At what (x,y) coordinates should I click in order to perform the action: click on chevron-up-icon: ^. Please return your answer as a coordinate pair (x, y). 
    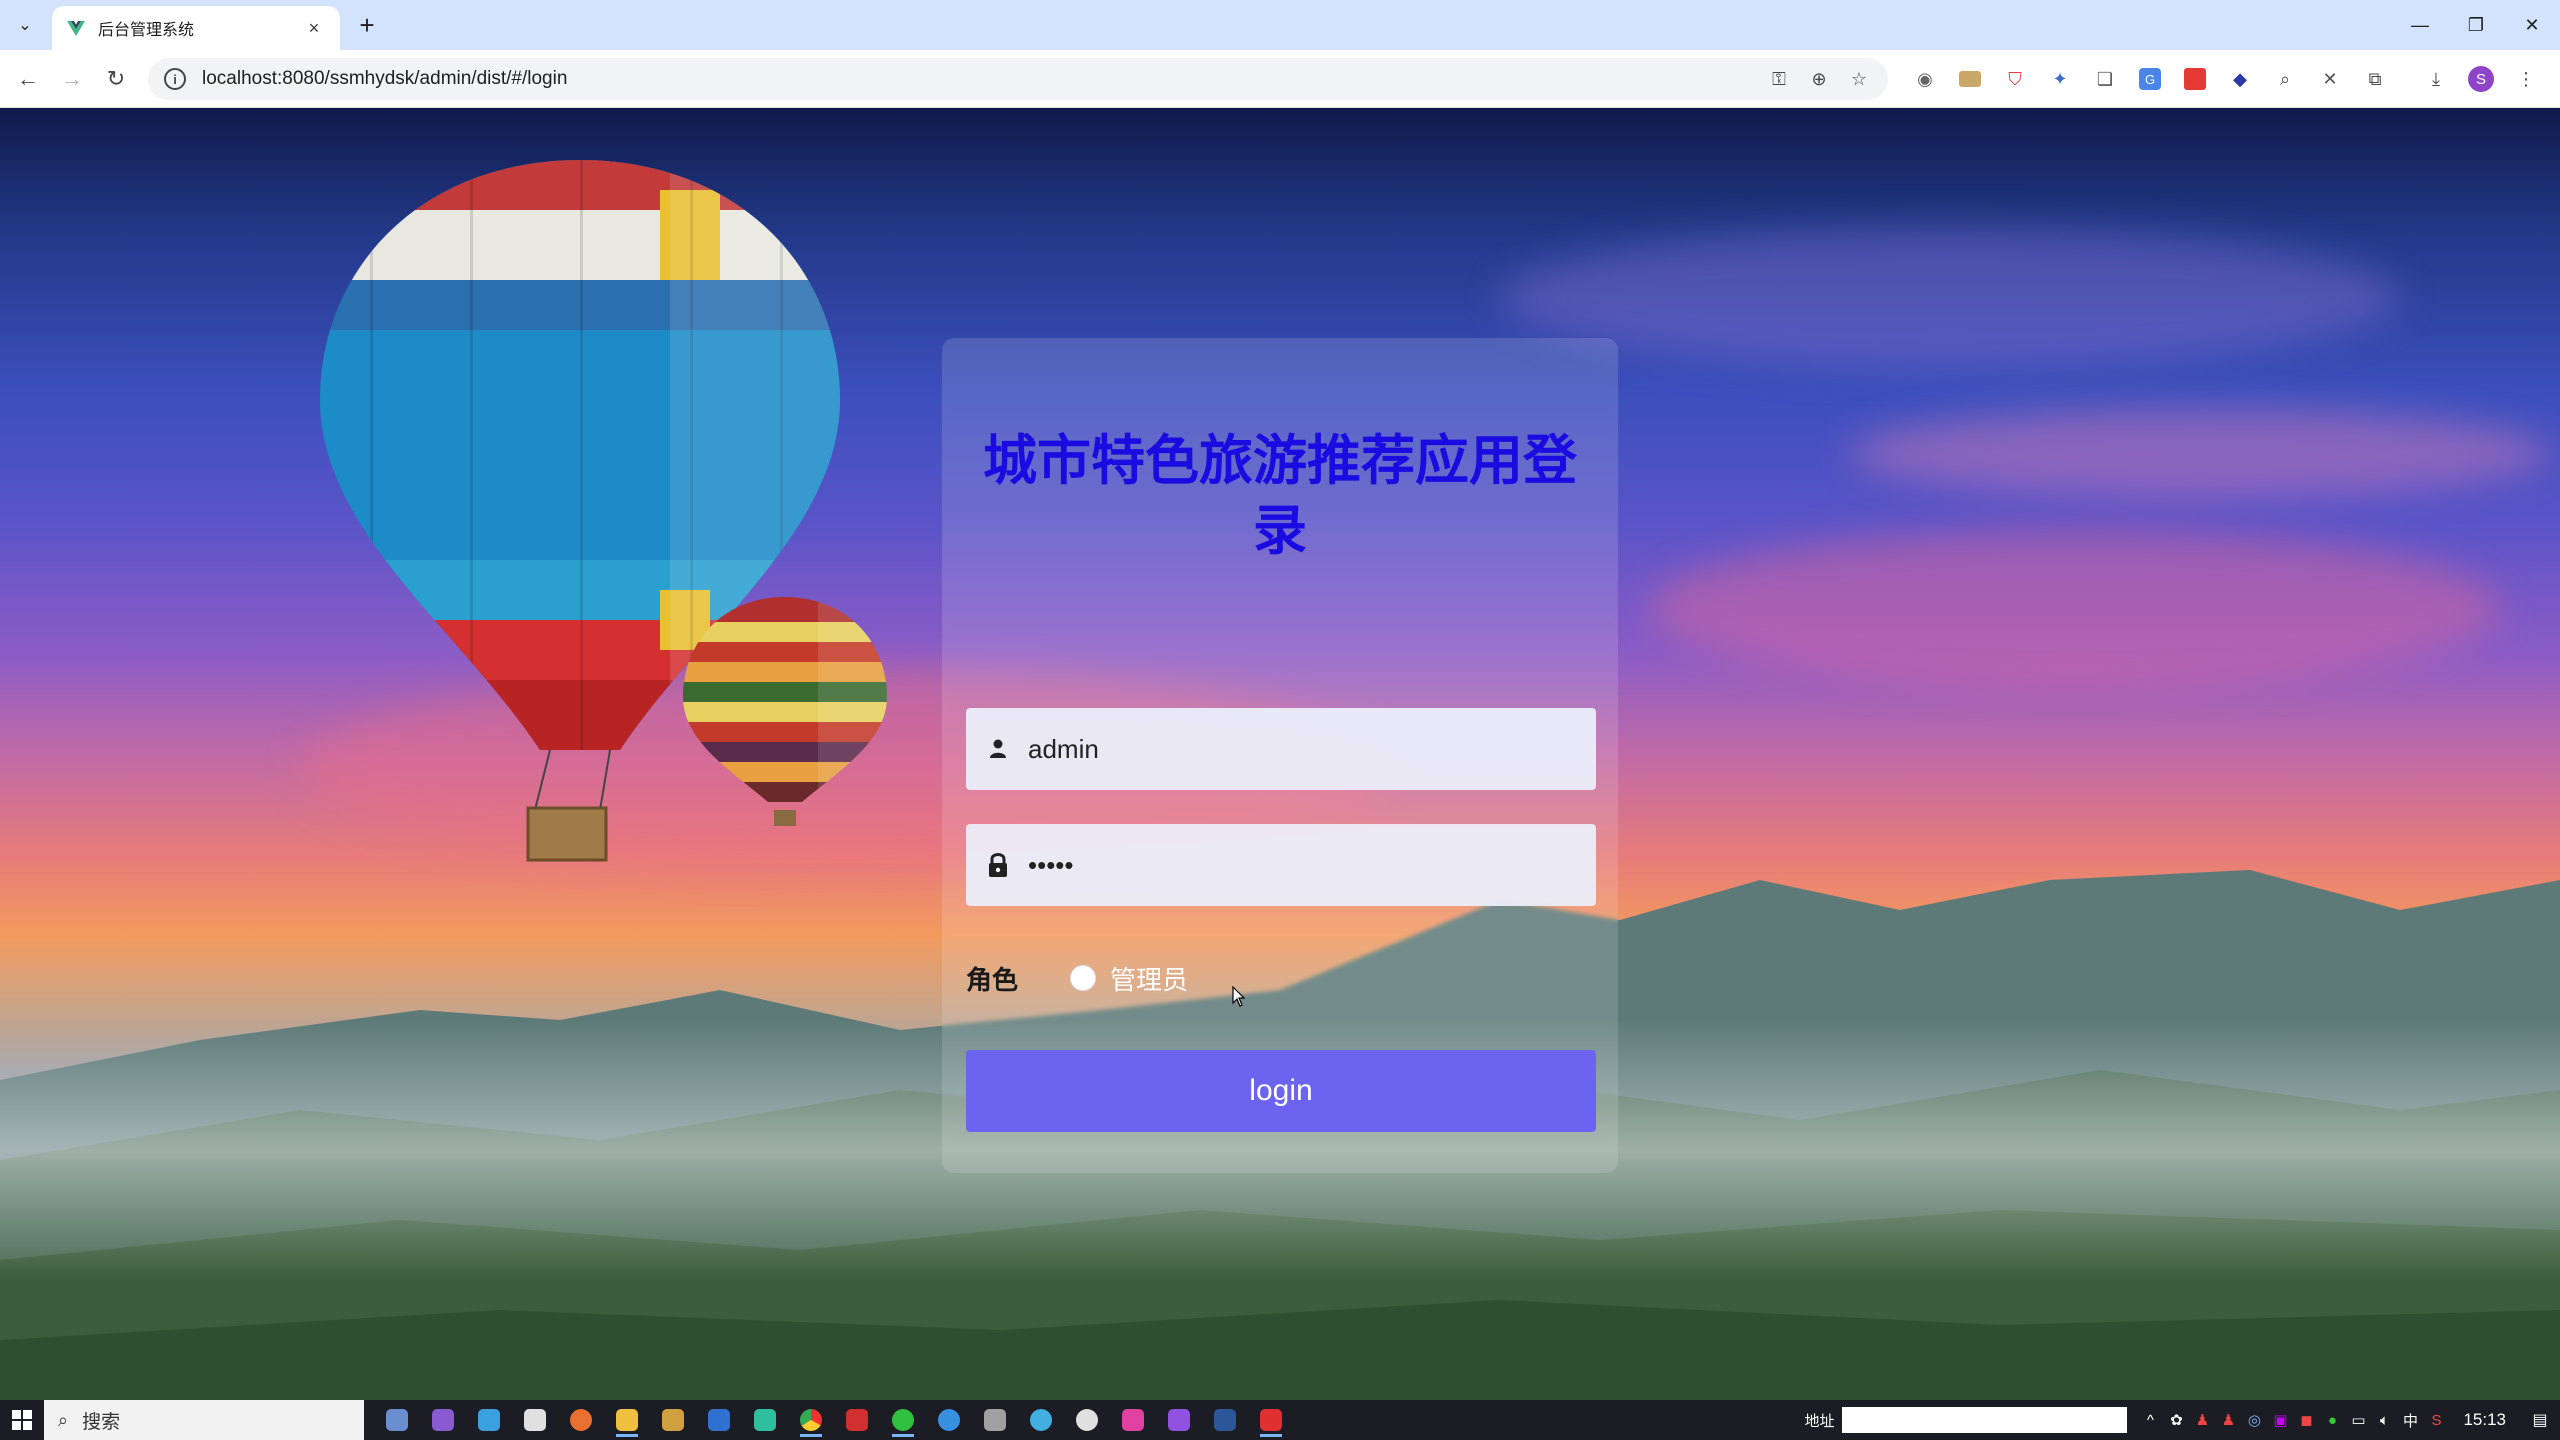
    Looking at the image, I should click on (2150, 1420).